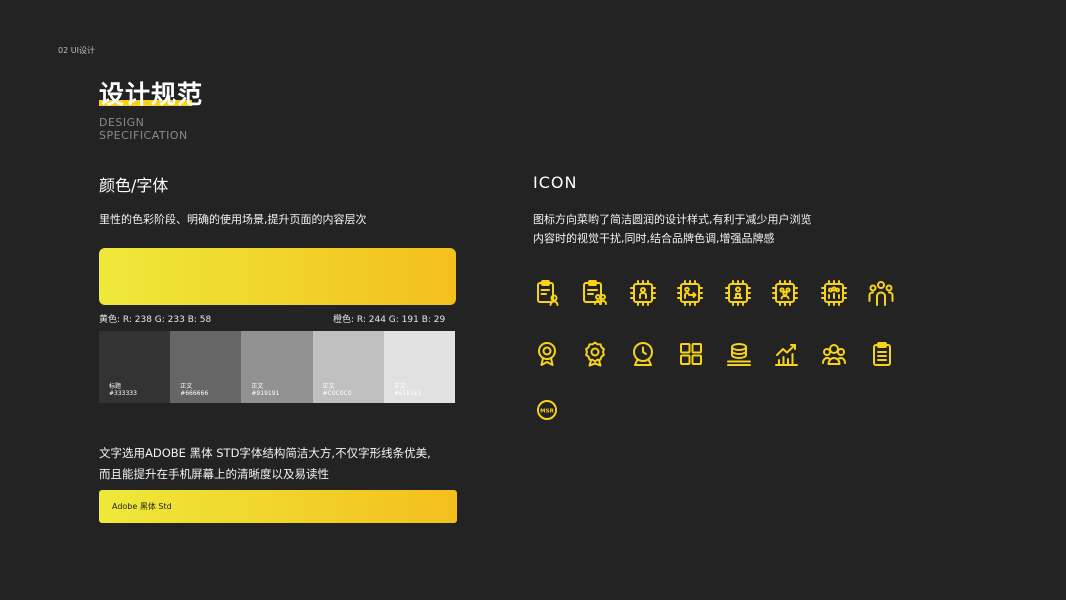 The image size is (1066, 600). What do you see at coordinates (134, 185) in the screenshot?
I see `color-font-heading: 颜色/字体` at bounding box center [134, 185].